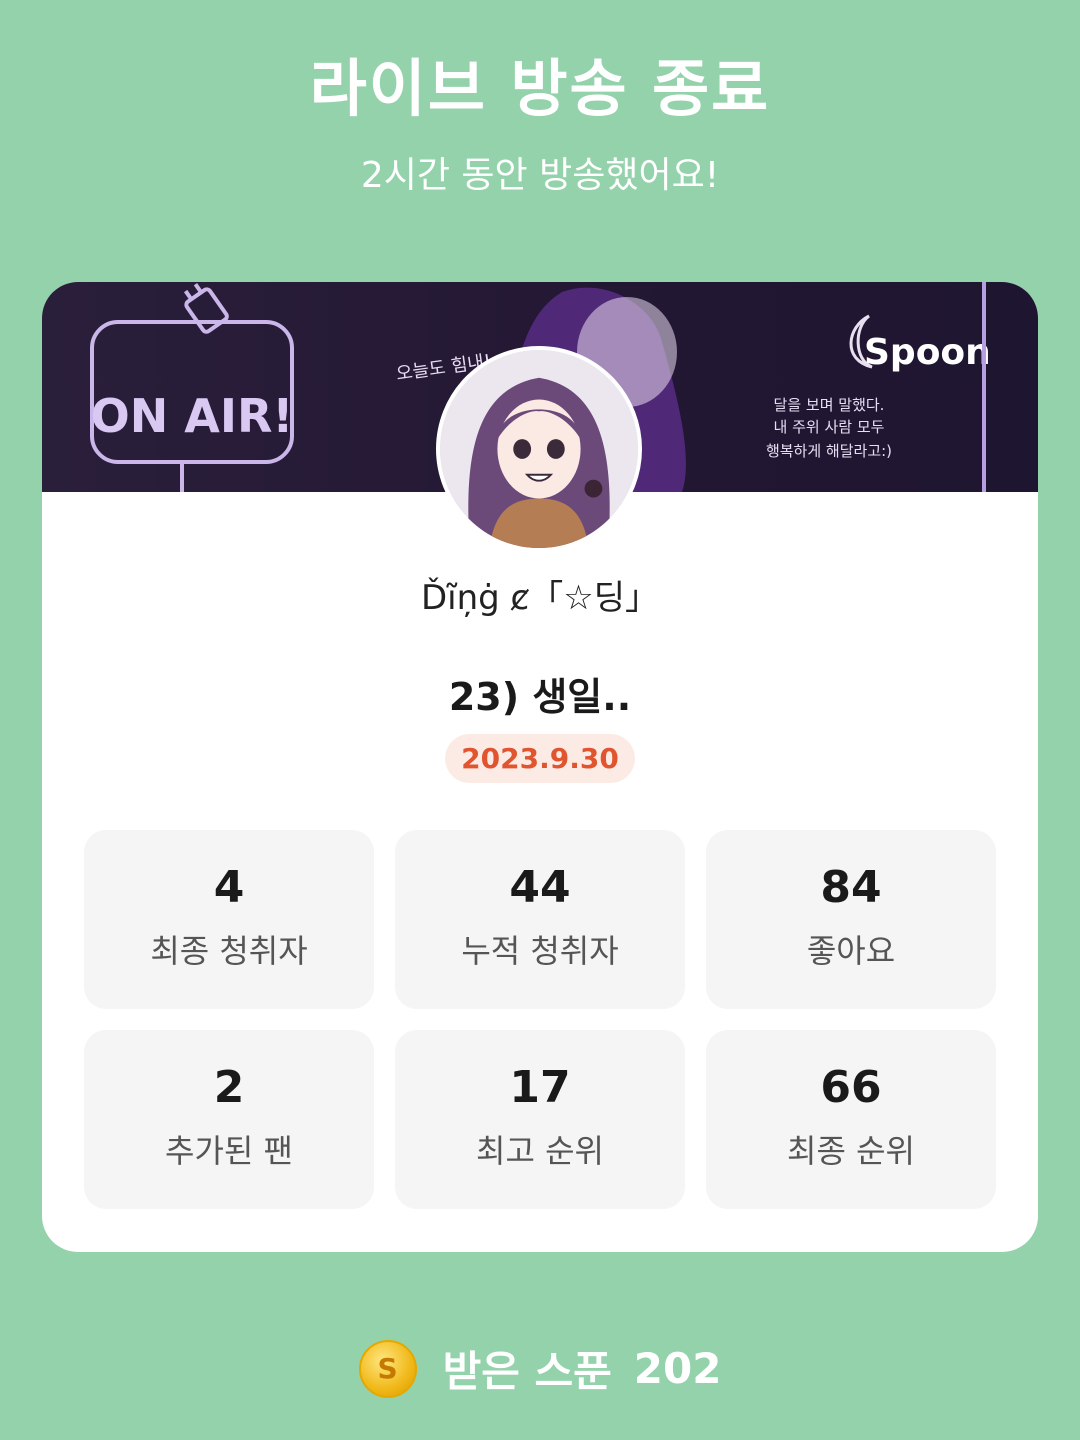  What do you see at coordinates (527, 1371) in the screenshot?
I see `received-spoons-label: 받은 스푼` at bounding box center [527, 1371].